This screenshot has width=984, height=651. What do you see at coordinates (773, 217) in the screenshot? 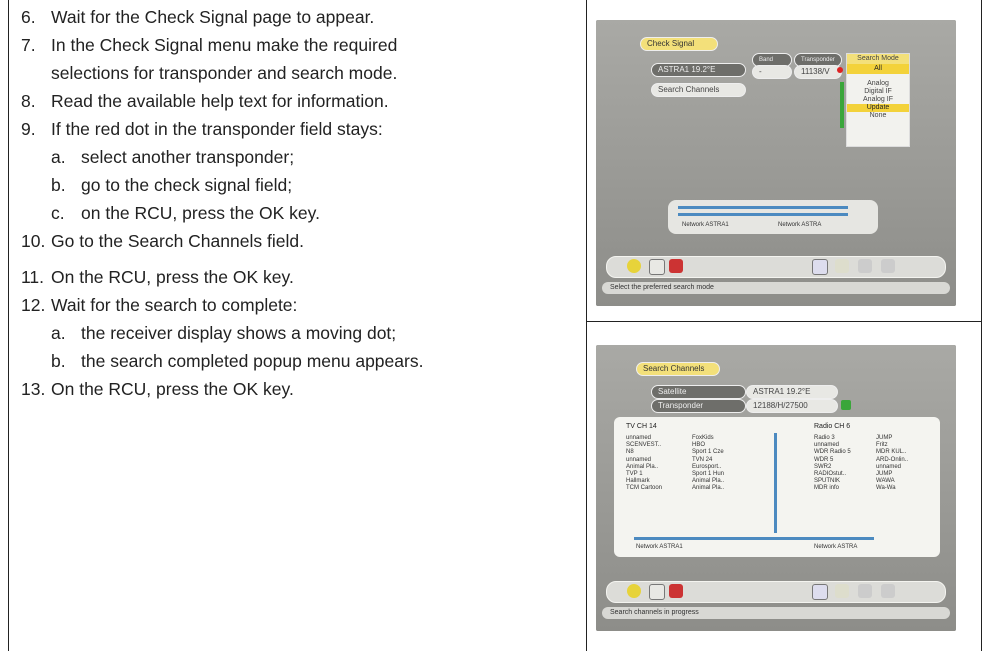
I see `signal-bars-panel: Network ASTRA1 Network ASTRA` at bounding box center [773, 217].